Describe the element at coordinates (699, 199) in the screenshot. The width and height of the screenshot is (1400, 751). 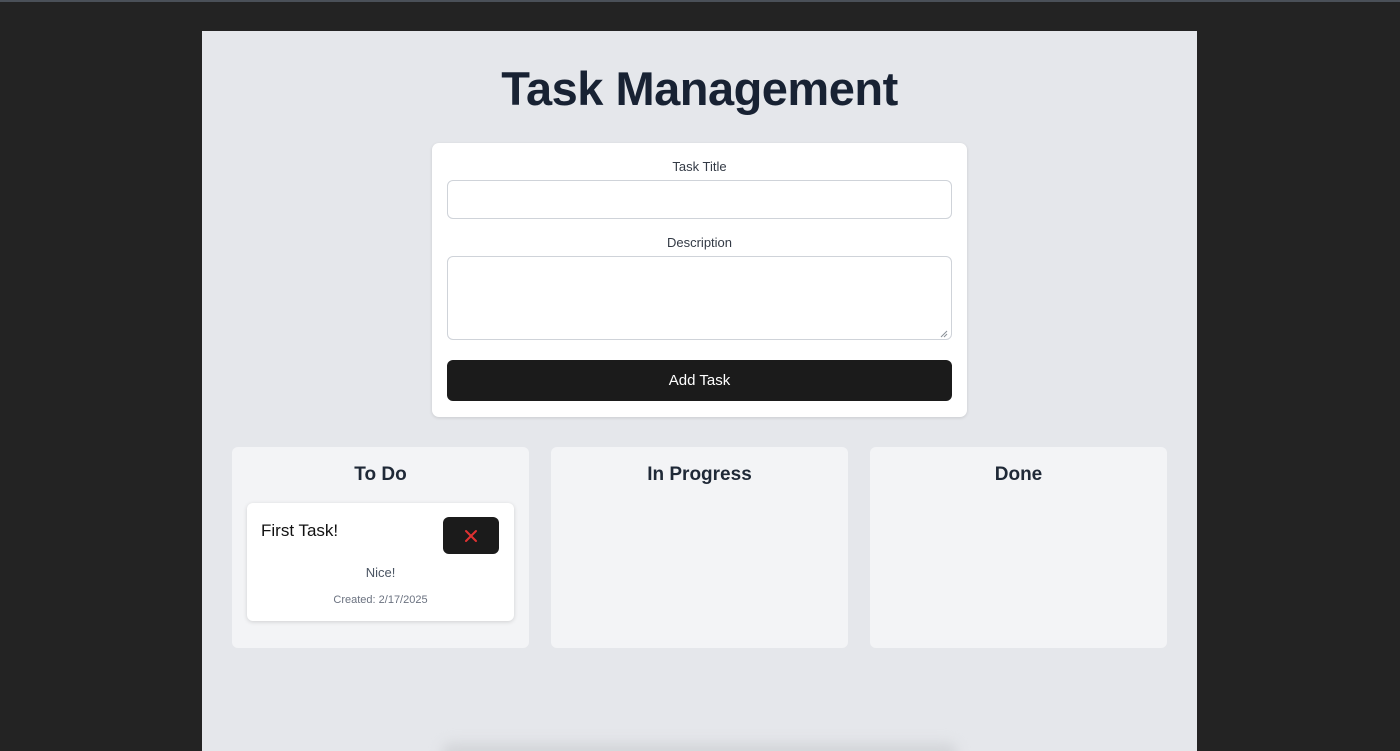
I see `task-title-input` at that location.